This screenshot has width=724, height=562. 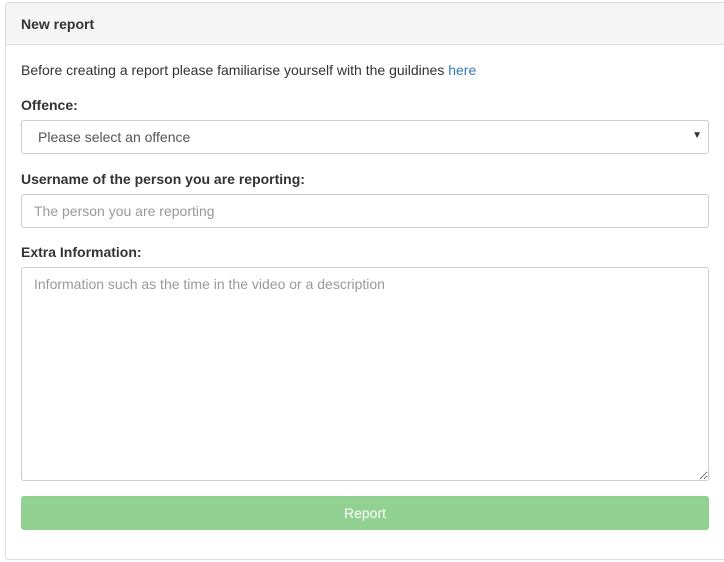 I want to click on offence-select: Please select an offence ▼, so click(x=365, y=137).